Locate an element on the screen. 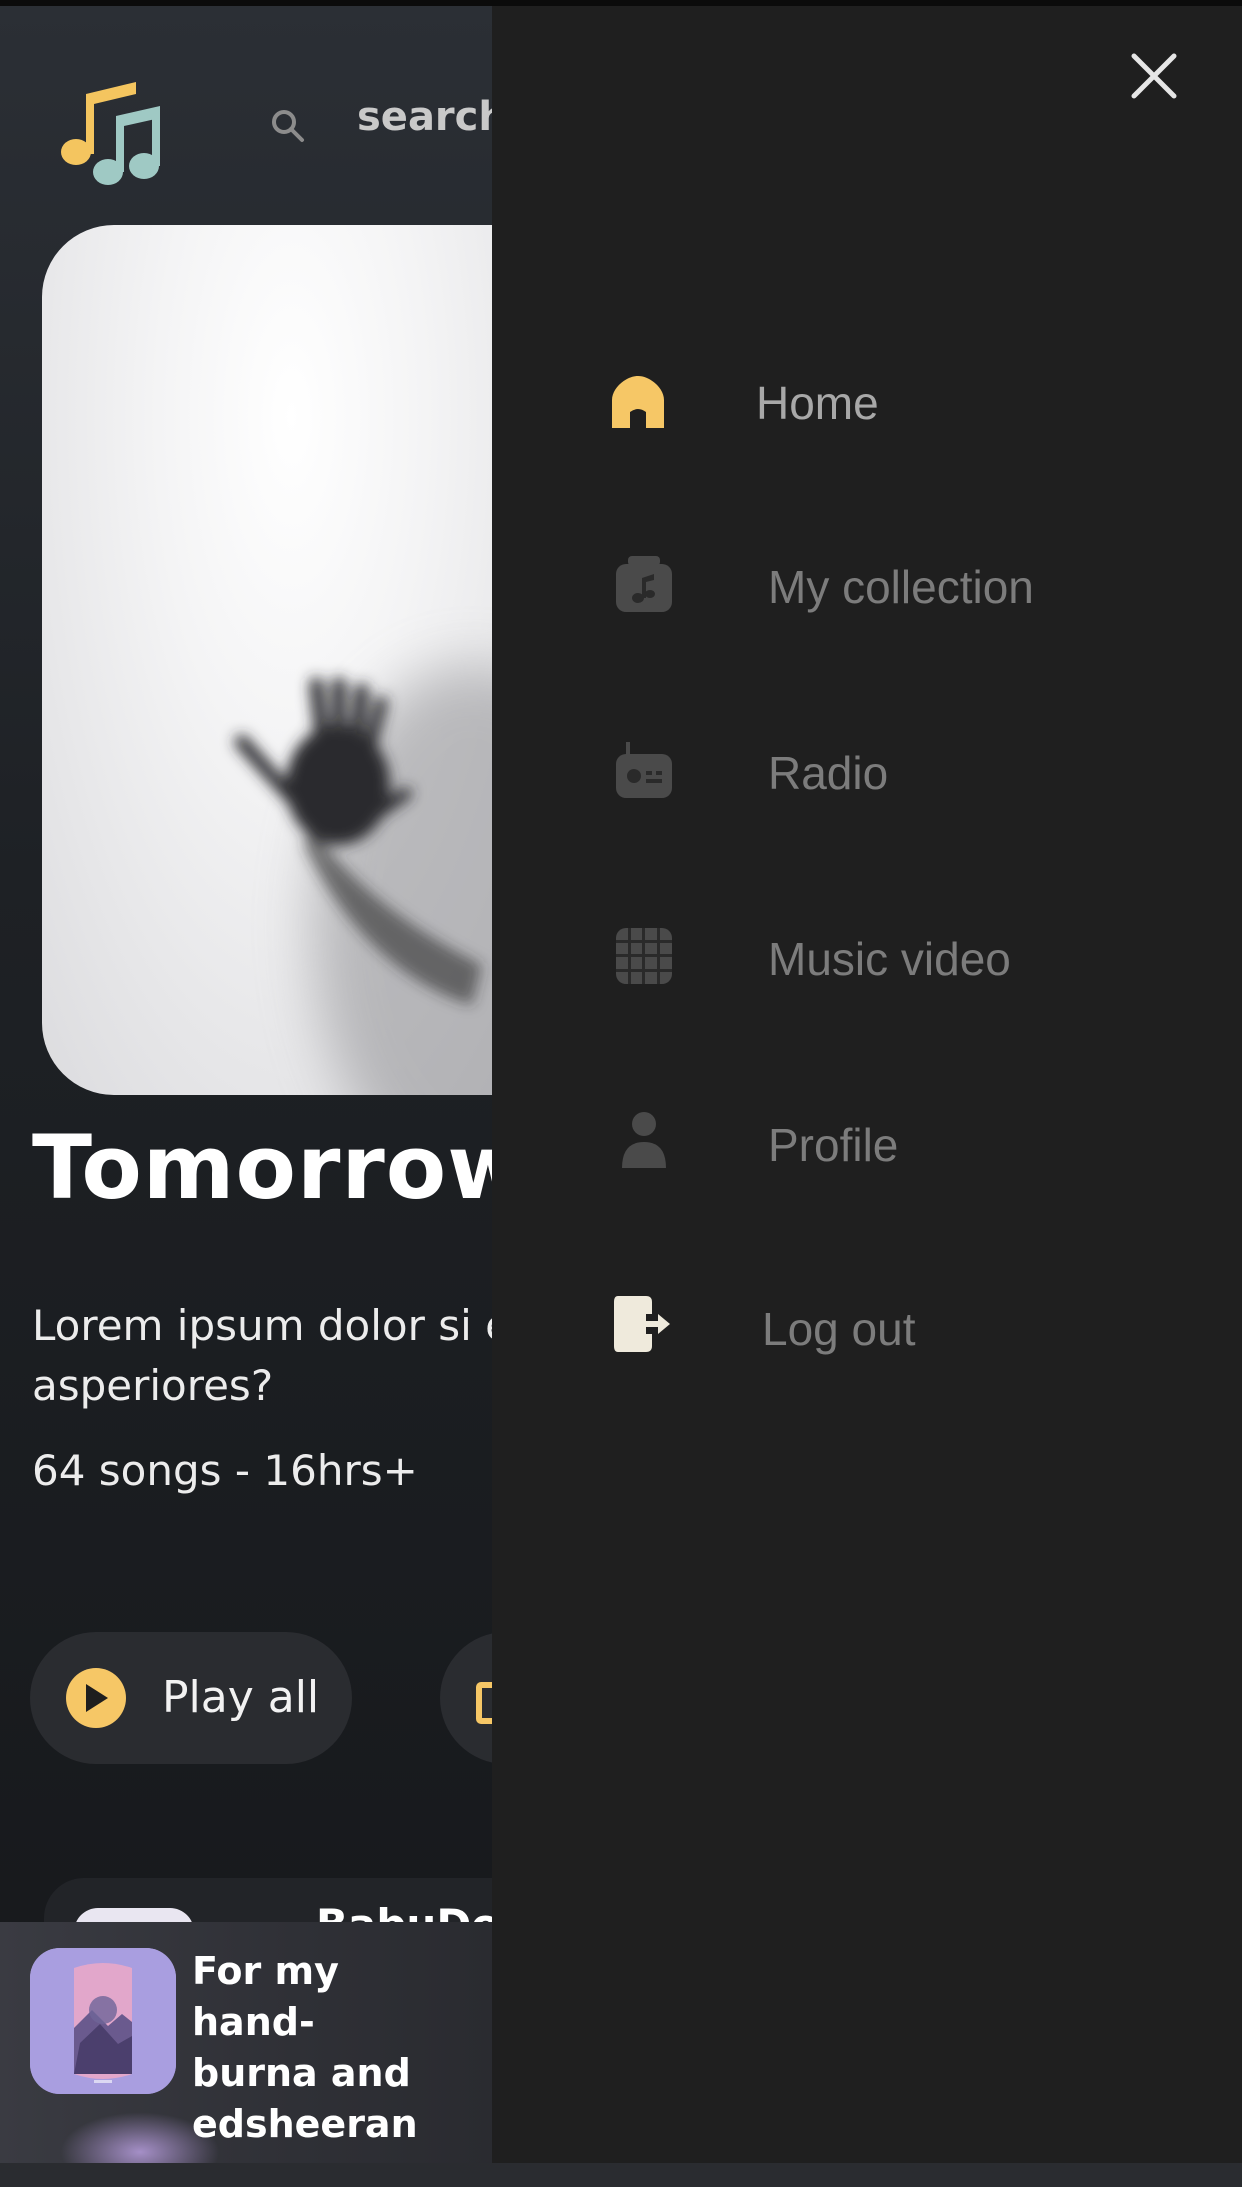 The width and height of the screenshot is (1242, 2187). search-input: search is located at coordinates (424, 117).